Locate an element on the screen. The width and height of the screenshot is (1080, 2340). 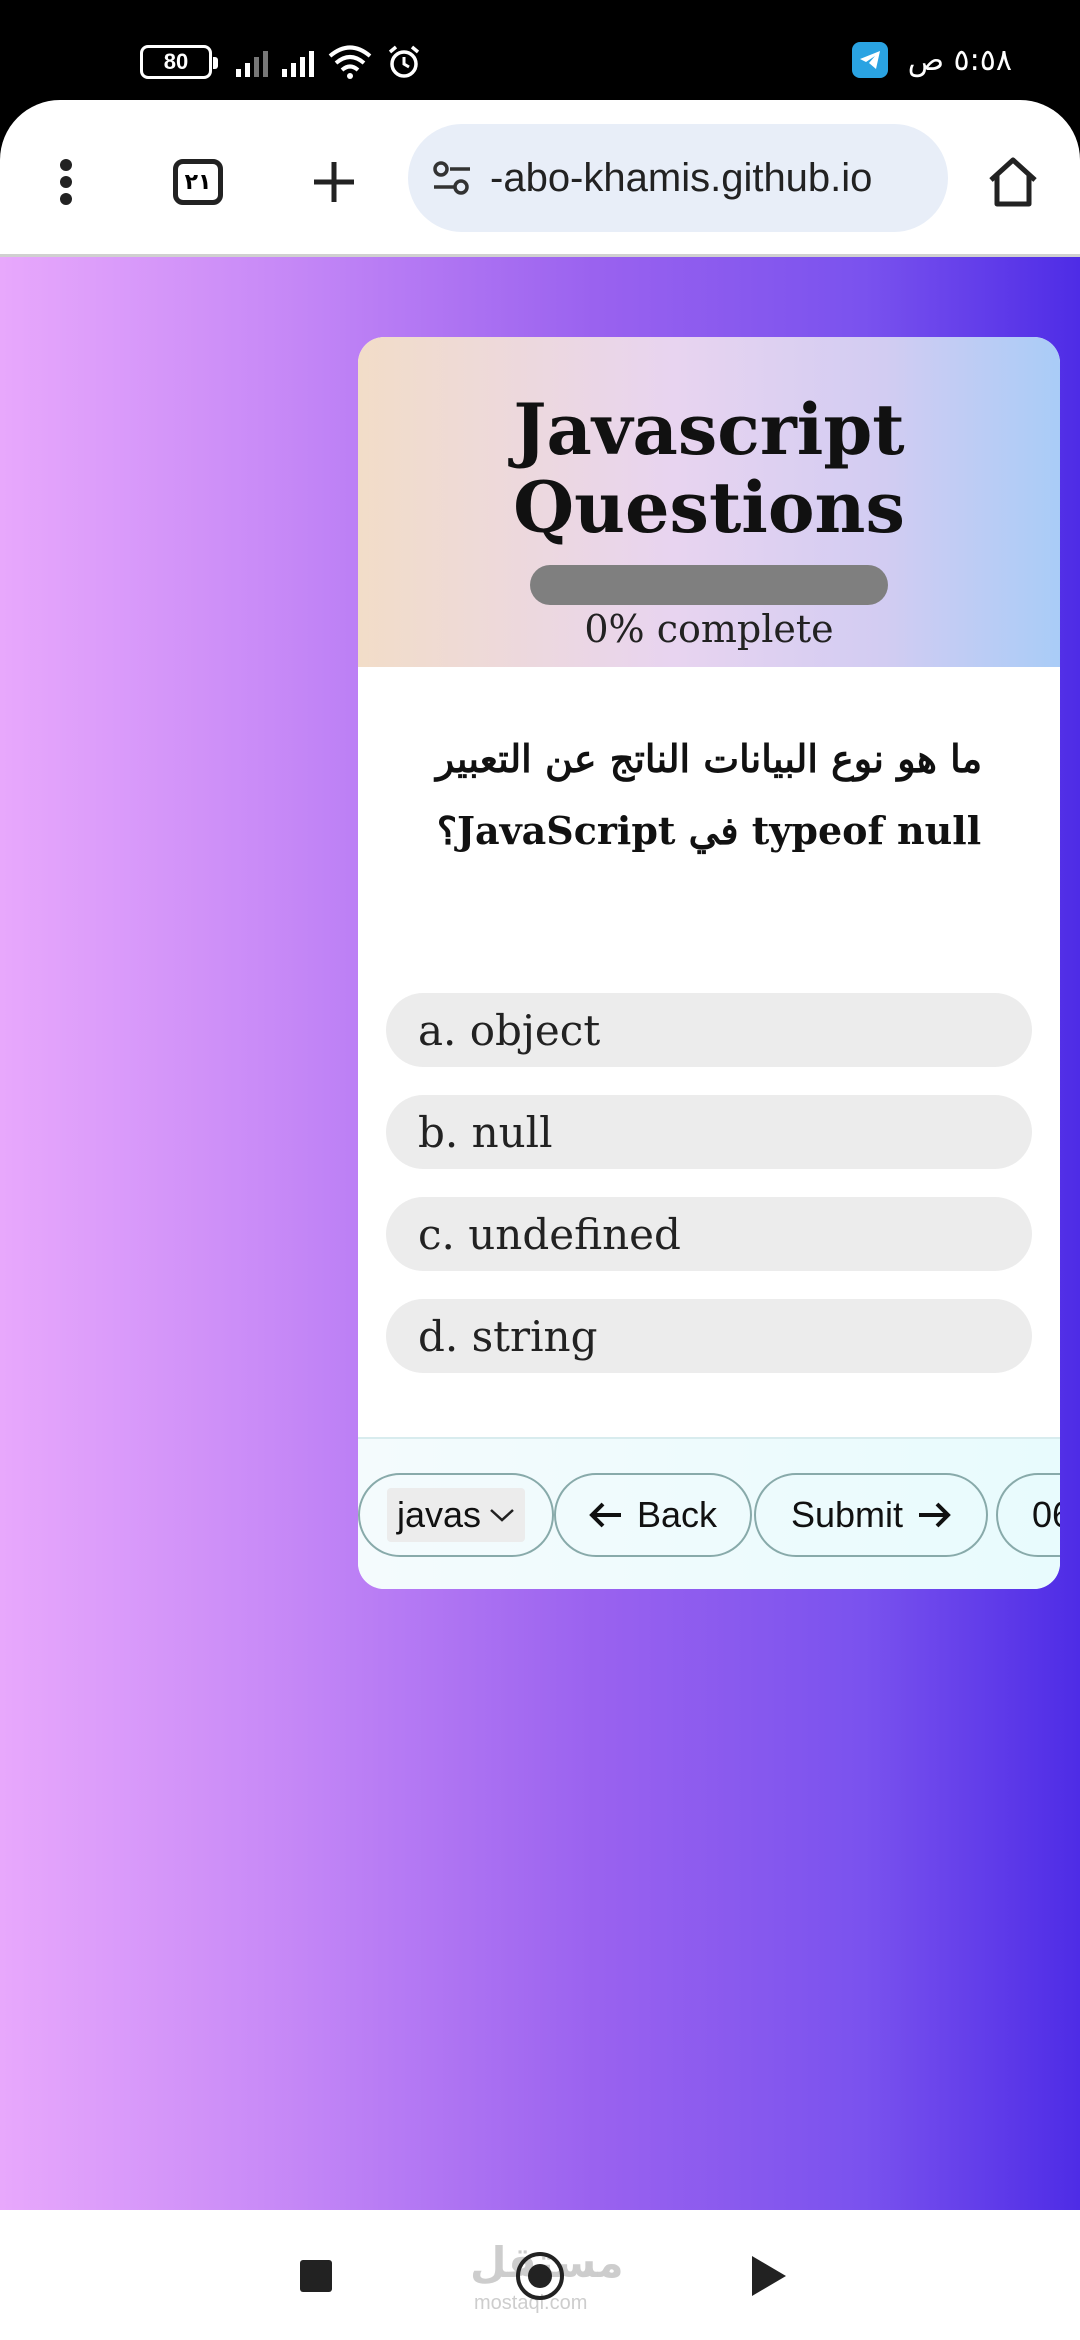
home-button-icon is located at coordinates (540, 2276).